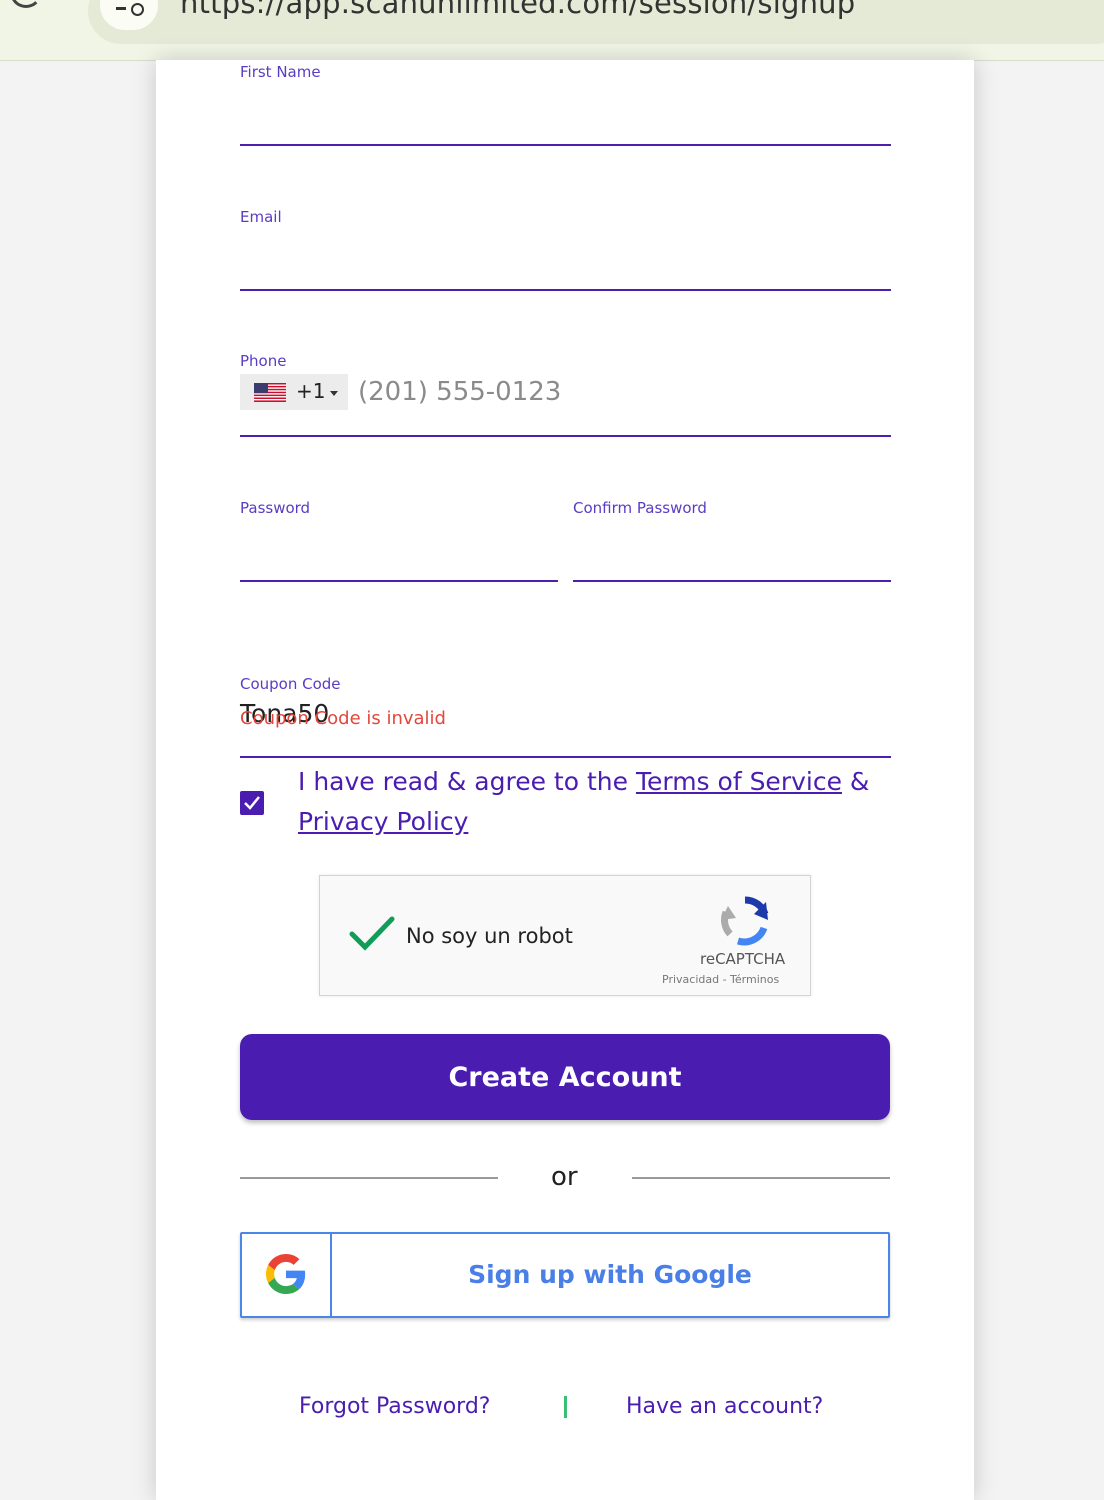  I want to click on password-underline, so click(399, 581).